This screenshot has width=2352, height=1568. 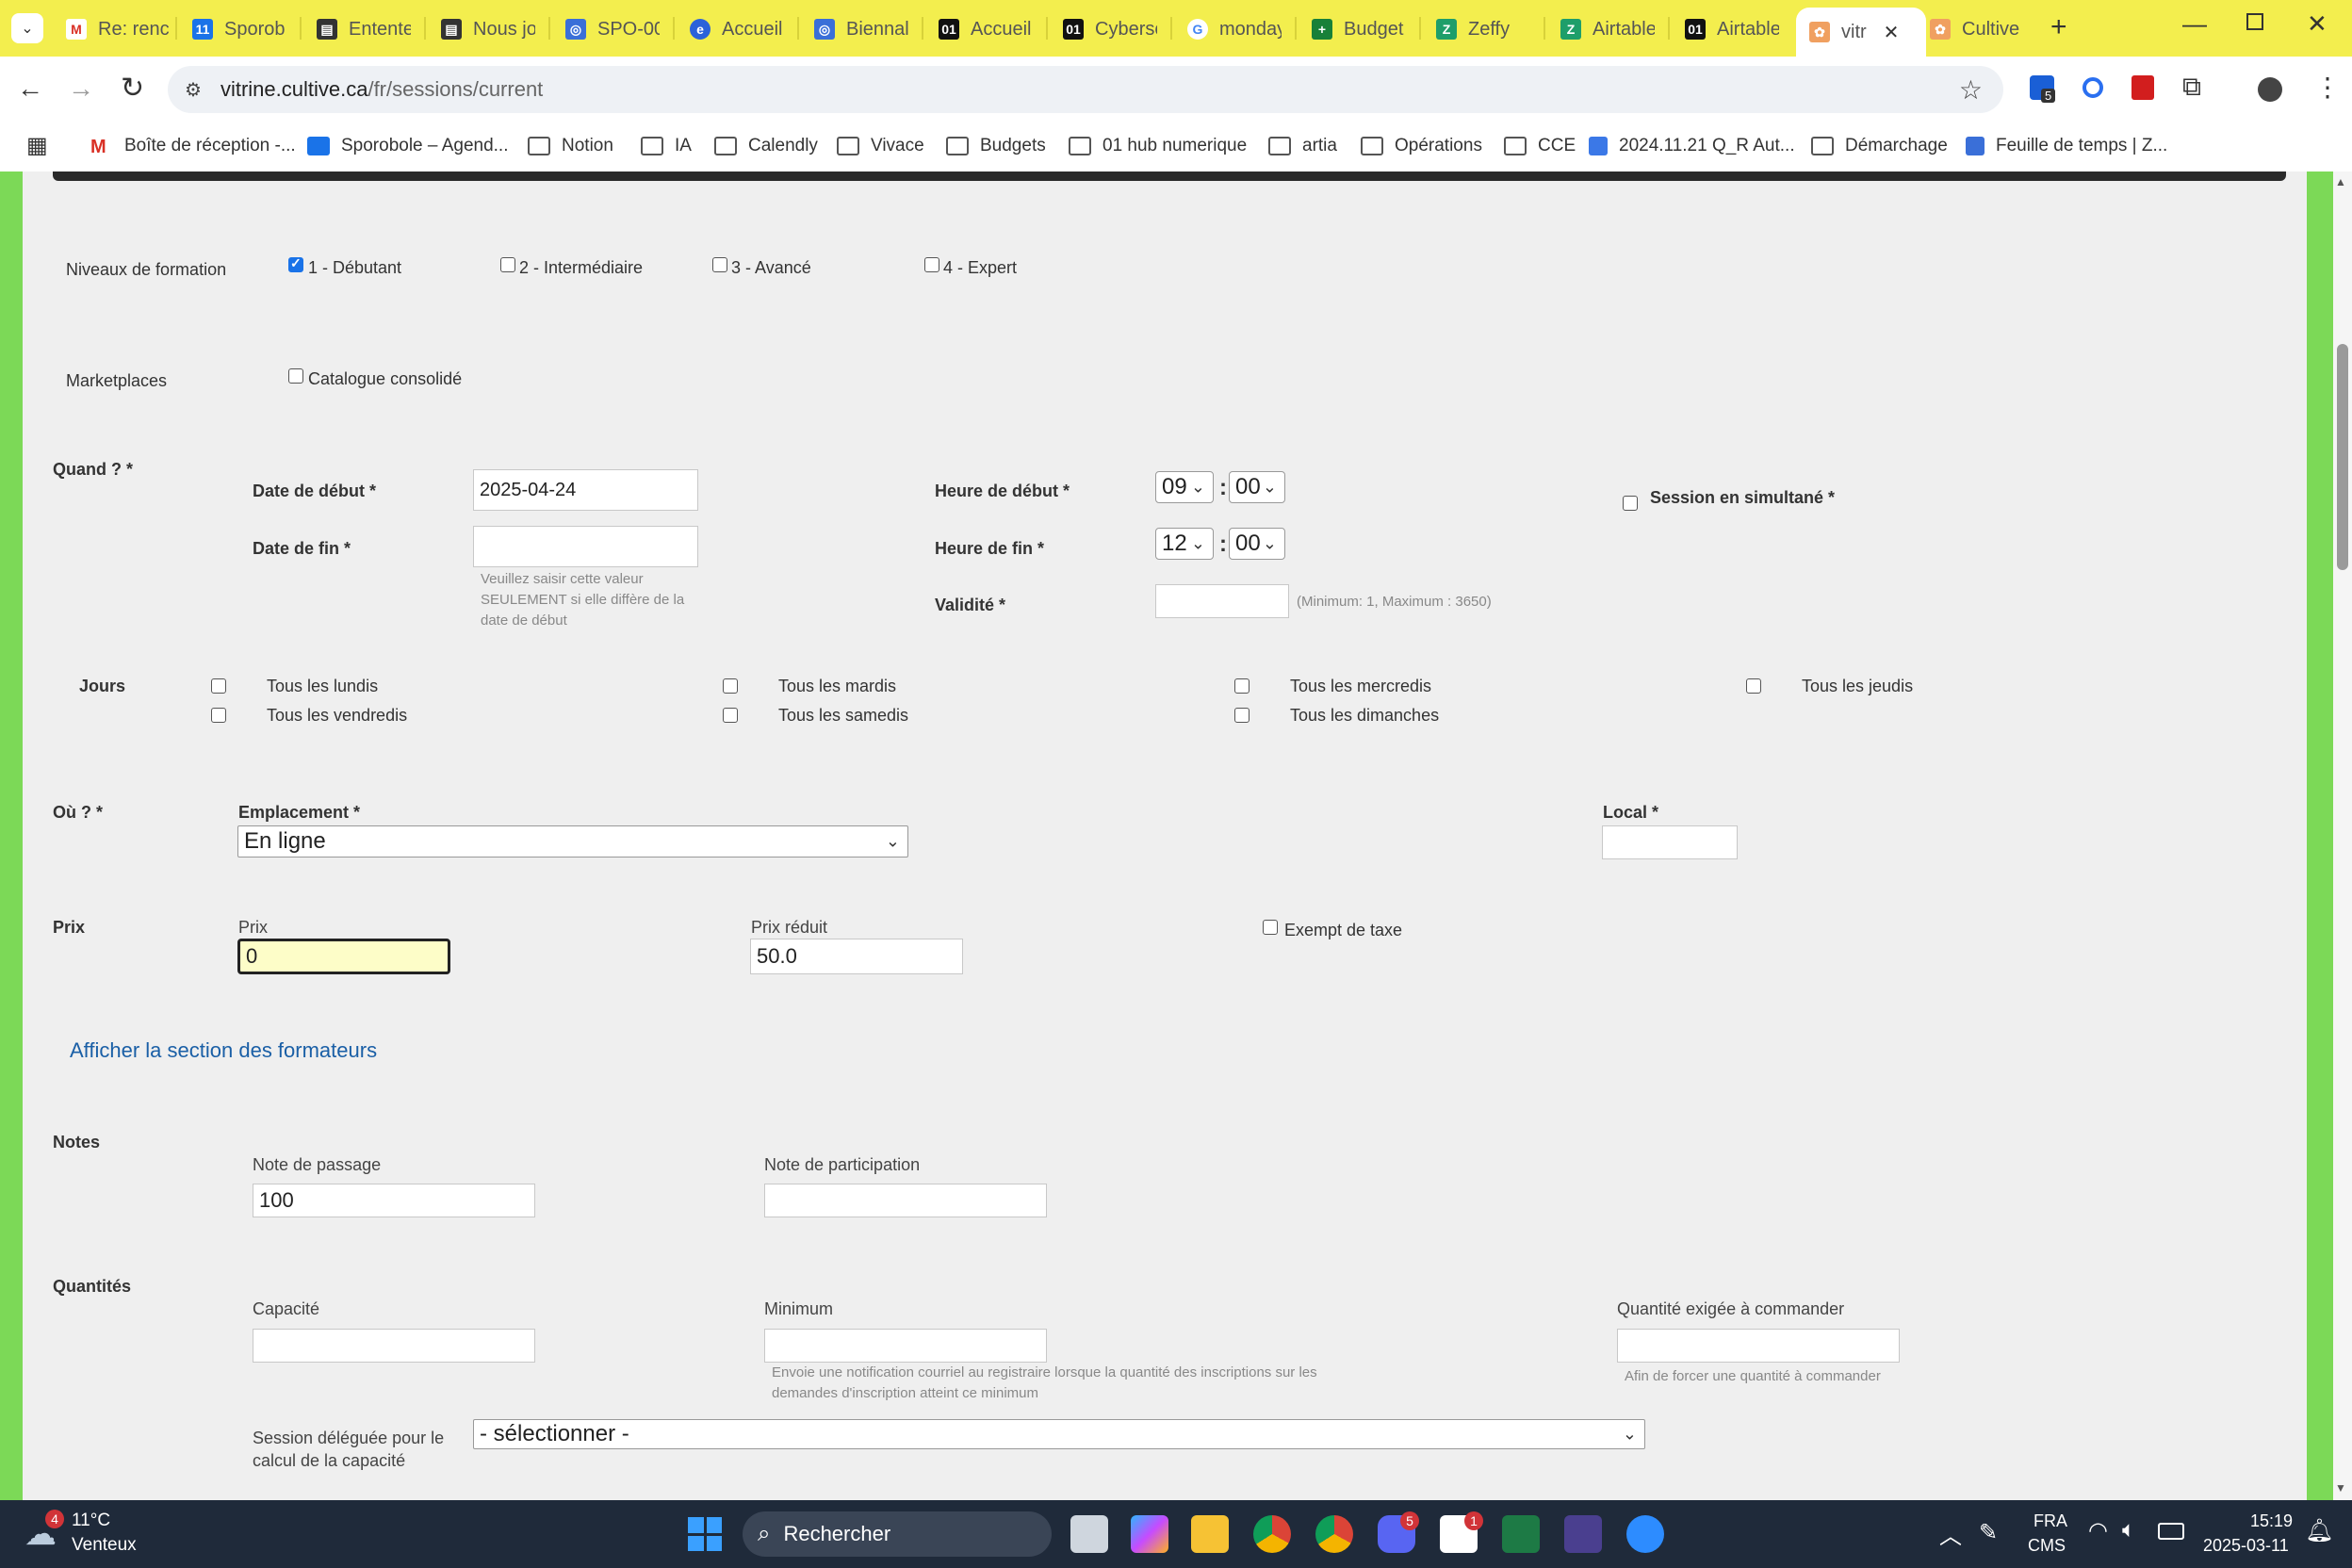 I want to click on tray-chevron-up-icon: ︿, so click(x=1950, y=1533).